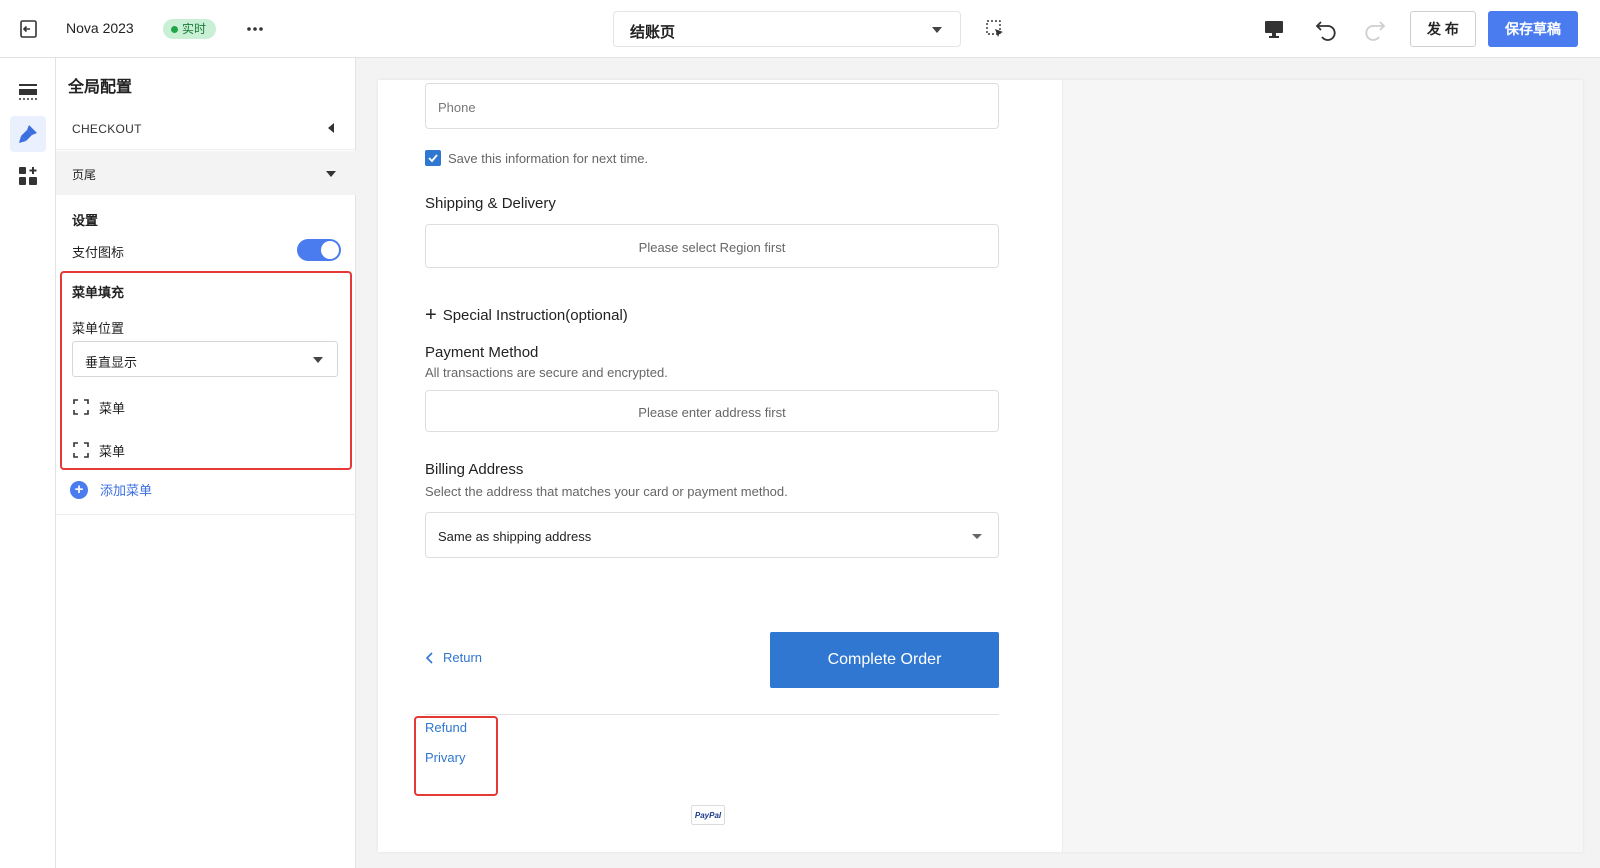 The width and height of the screenshot is (1600, 868). Describe the element at coordinates (1443, 29) in the screenshot. I see `publish-button: 发 布` at that location.